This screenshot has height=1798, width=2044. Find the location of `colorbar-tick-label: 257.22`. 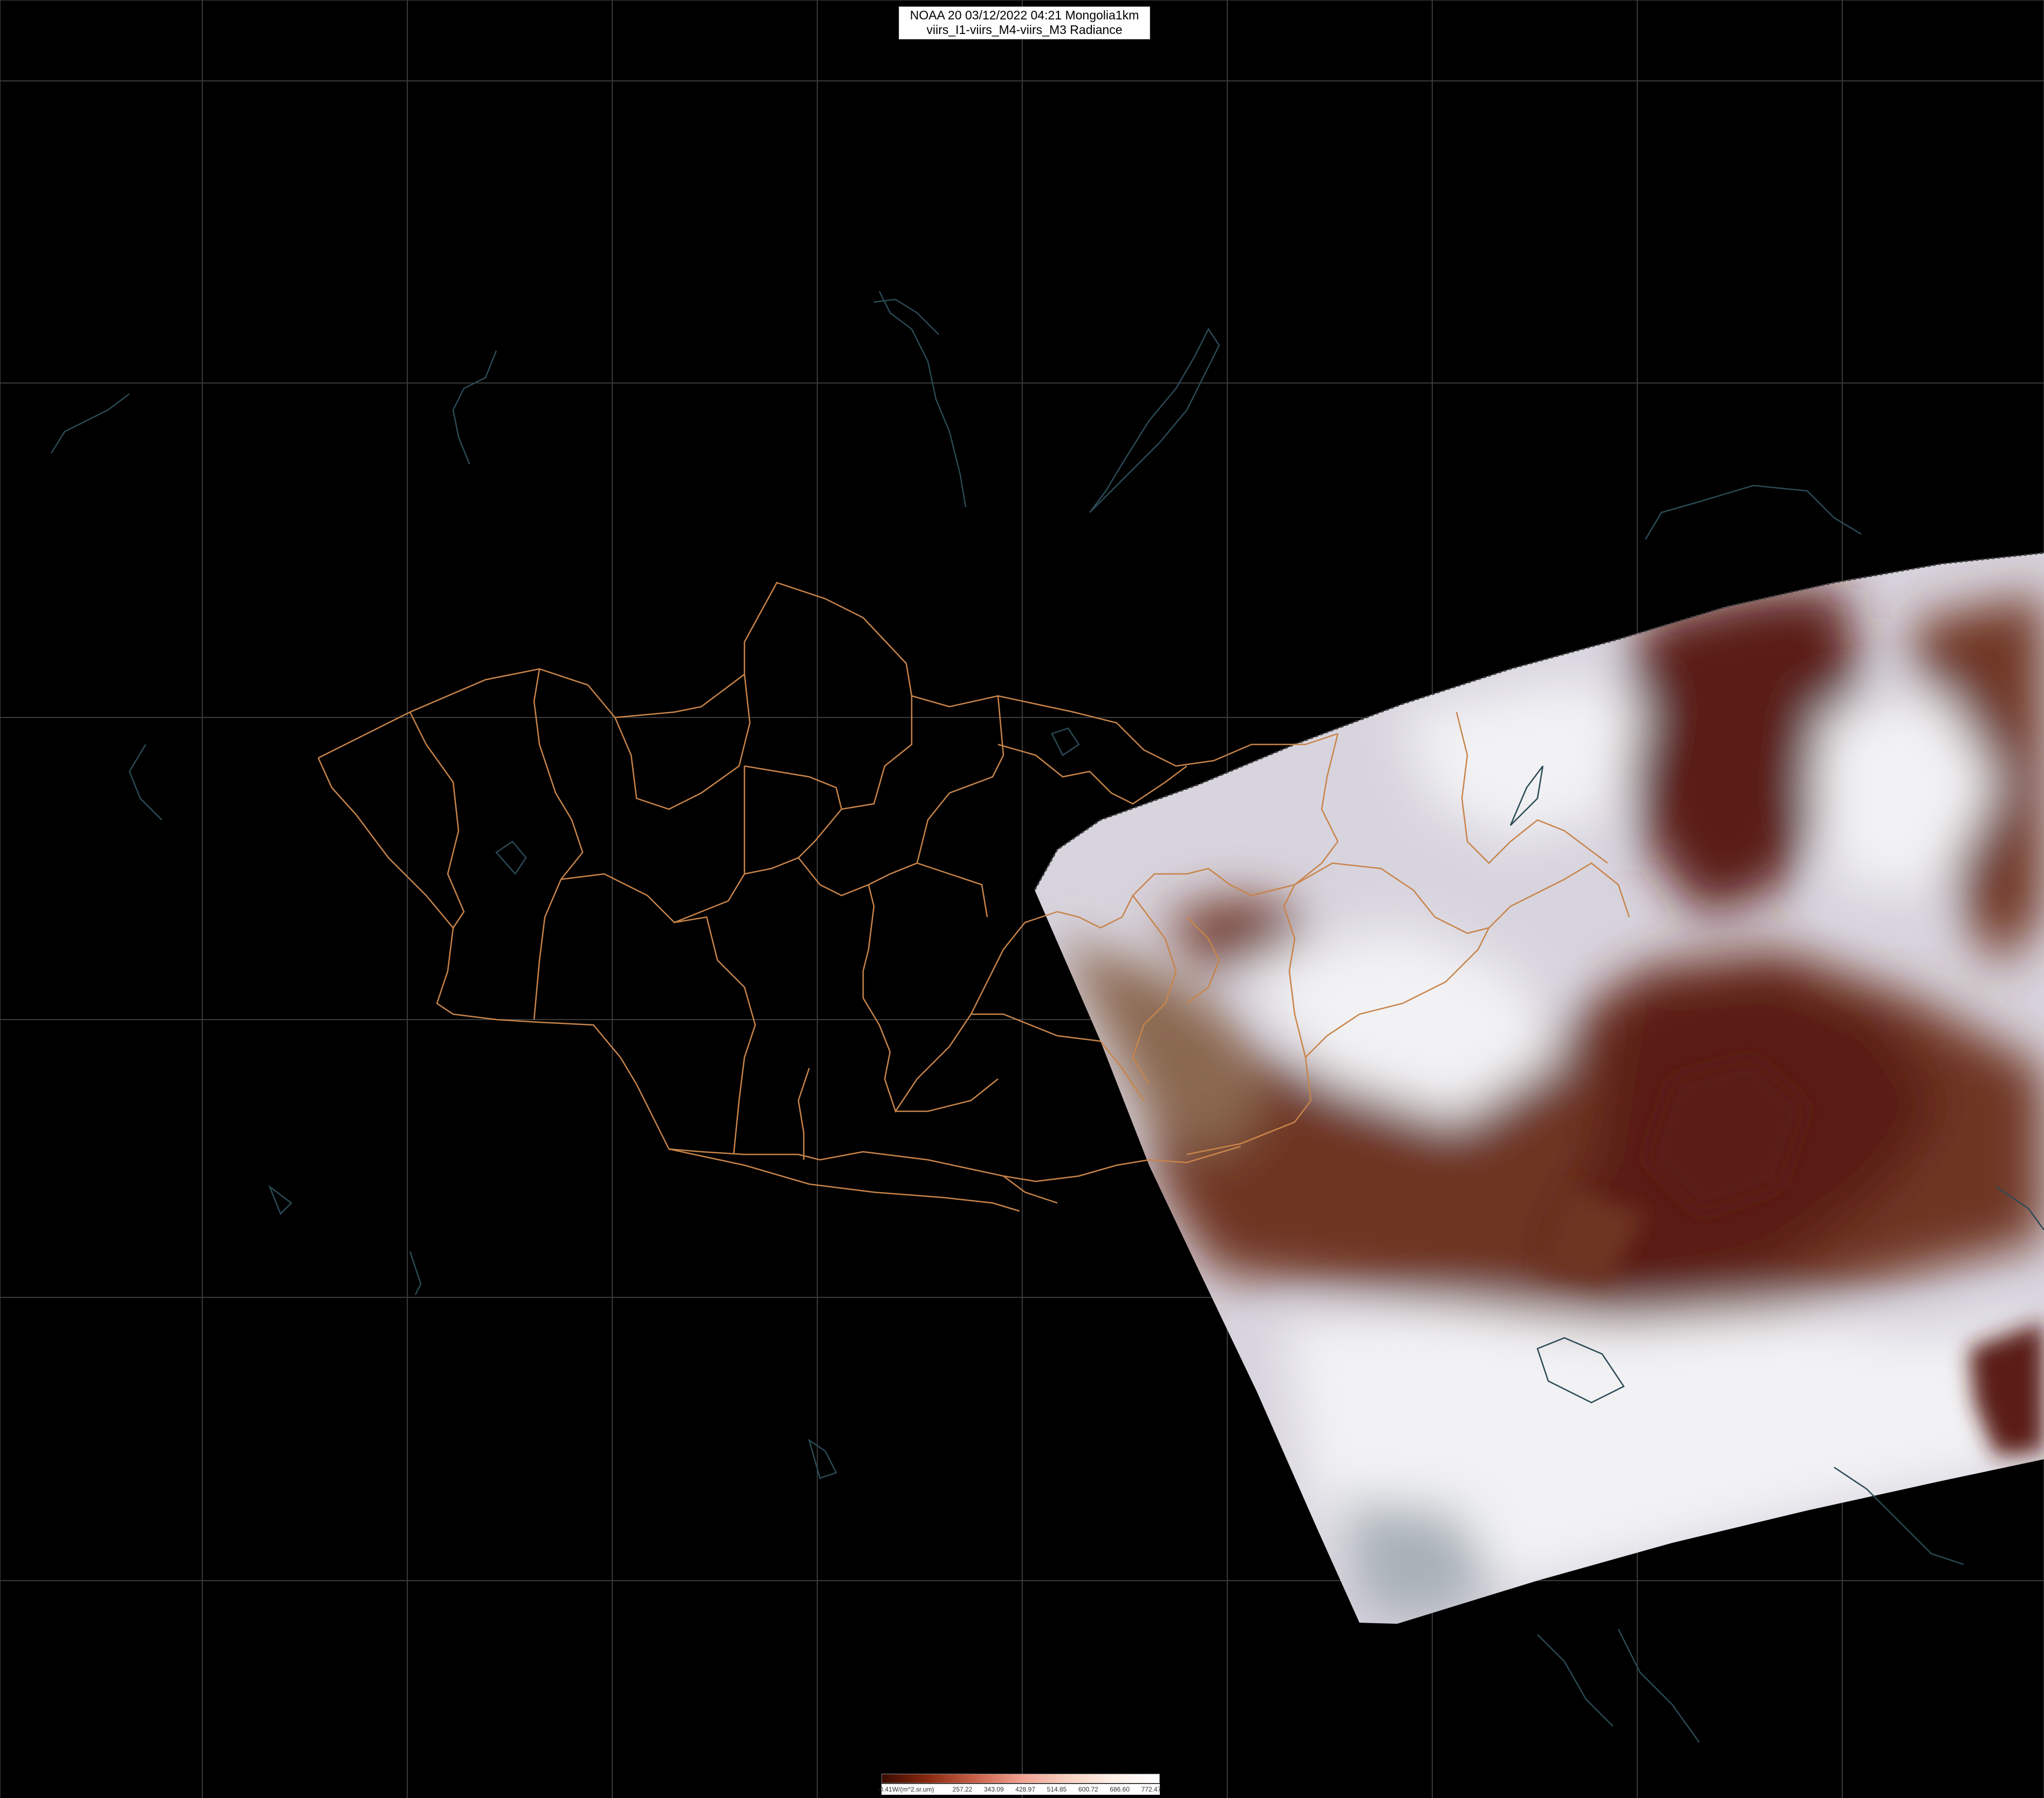

colorbar-tick-label: 257.22 is located at coordinates (962, 1790).